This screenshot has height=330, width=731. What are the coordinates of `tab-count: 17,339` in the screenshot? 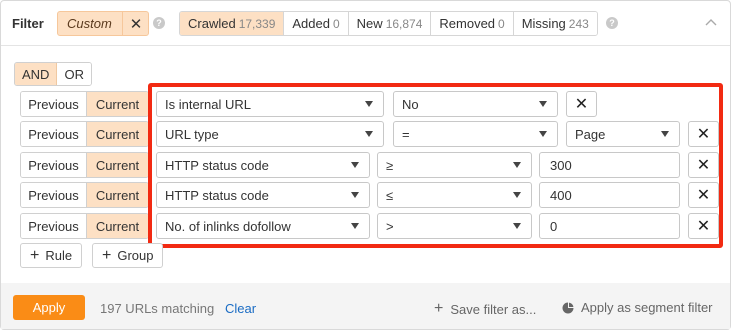 It's located at (257, 23).